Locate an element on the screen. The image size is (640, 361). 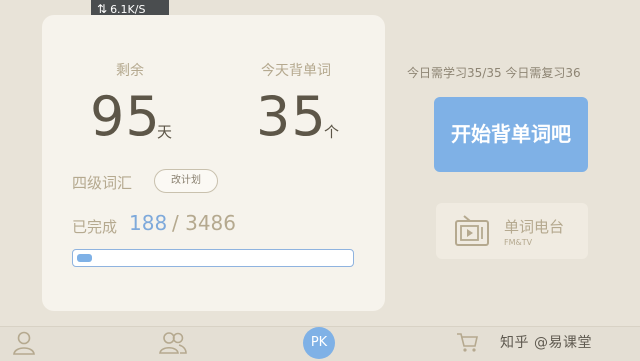
change-plan-button: 改计划 is located at coordinates (186, 181).